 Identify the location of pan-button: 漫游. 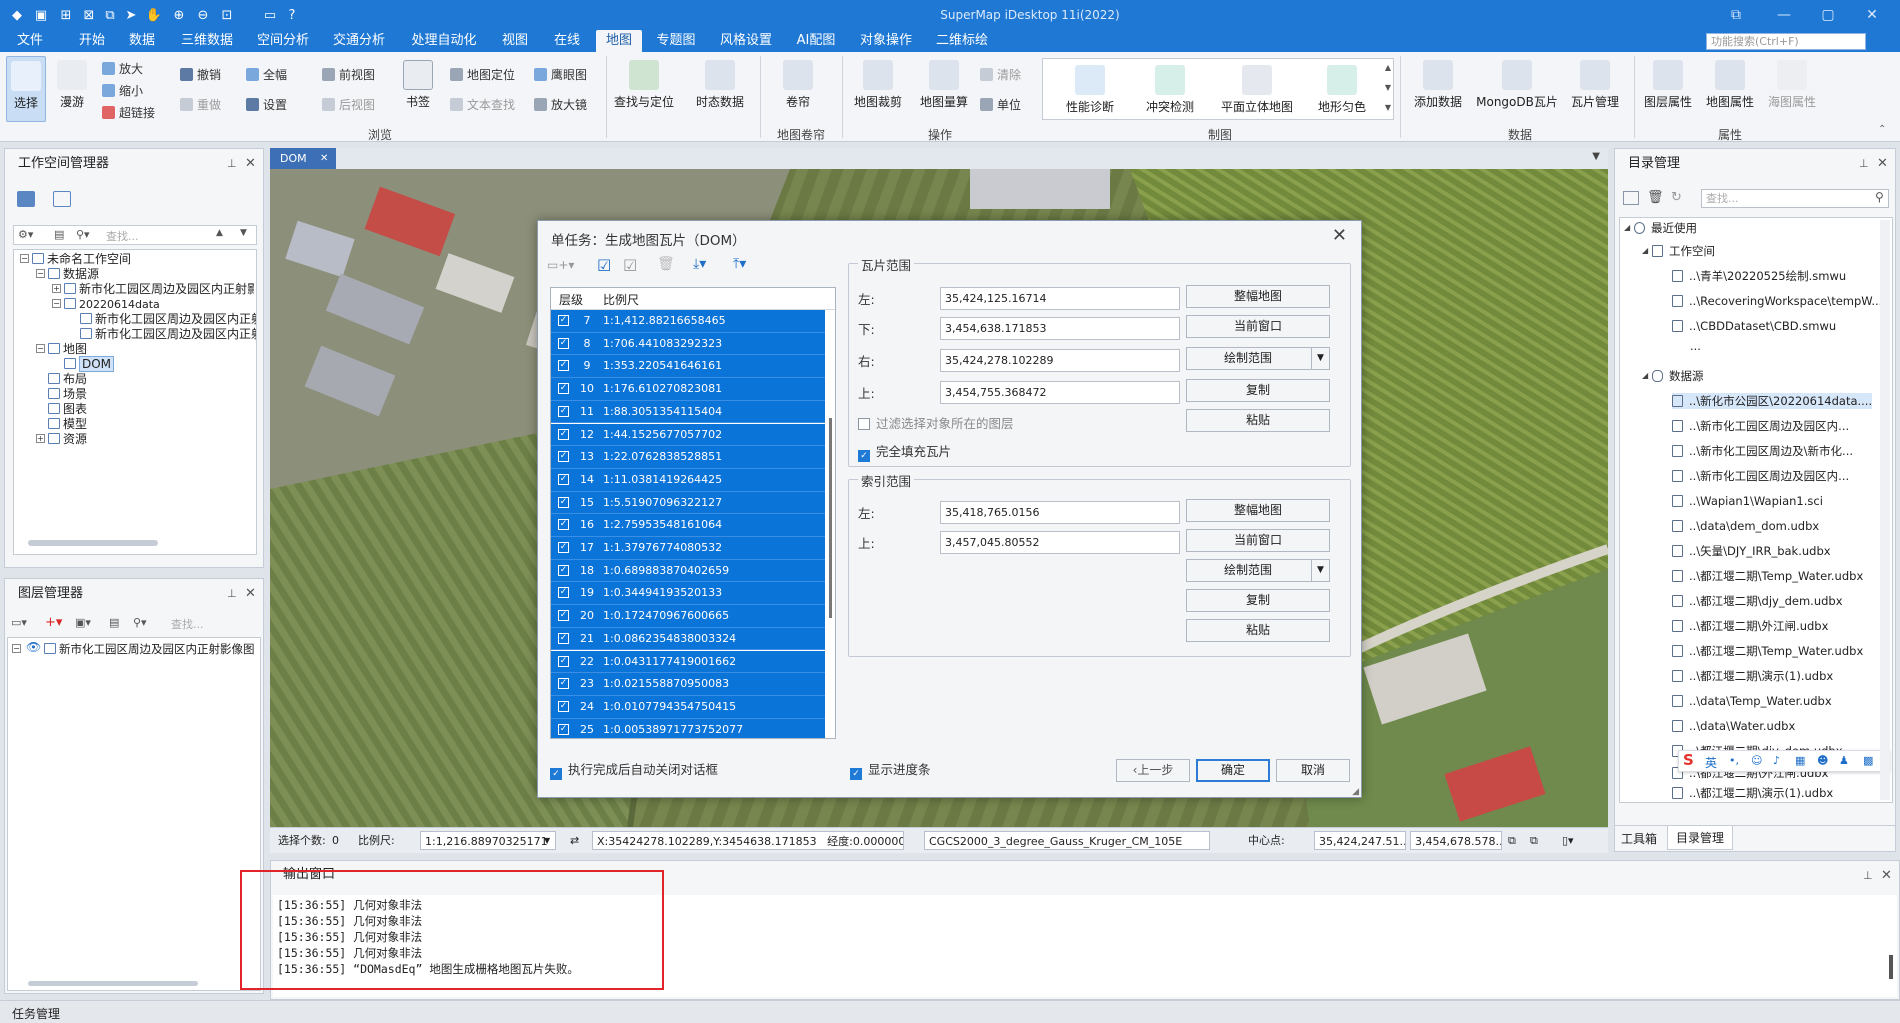
(72, 85).